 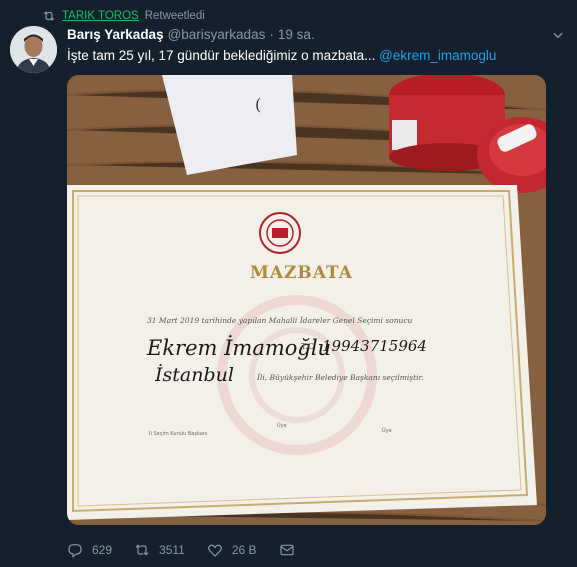 I want to click on mention-link: @ekrem_imamoglu, so click(x=437, y=55).